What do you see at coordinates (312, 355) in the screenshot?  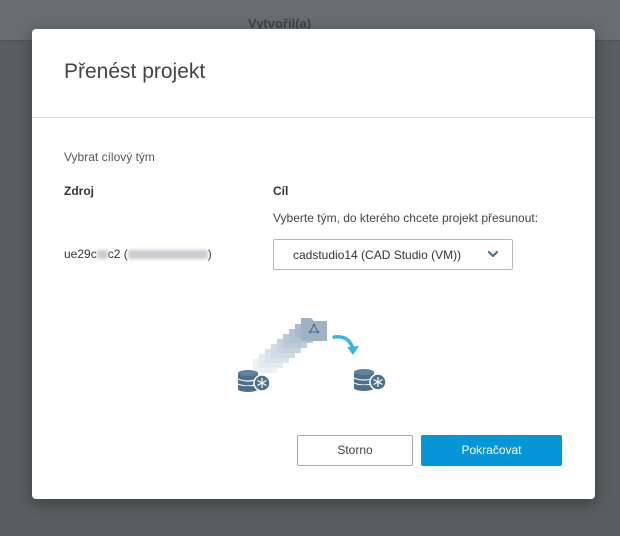 I see `transfer-illustration` at bounding box center [312, 355].